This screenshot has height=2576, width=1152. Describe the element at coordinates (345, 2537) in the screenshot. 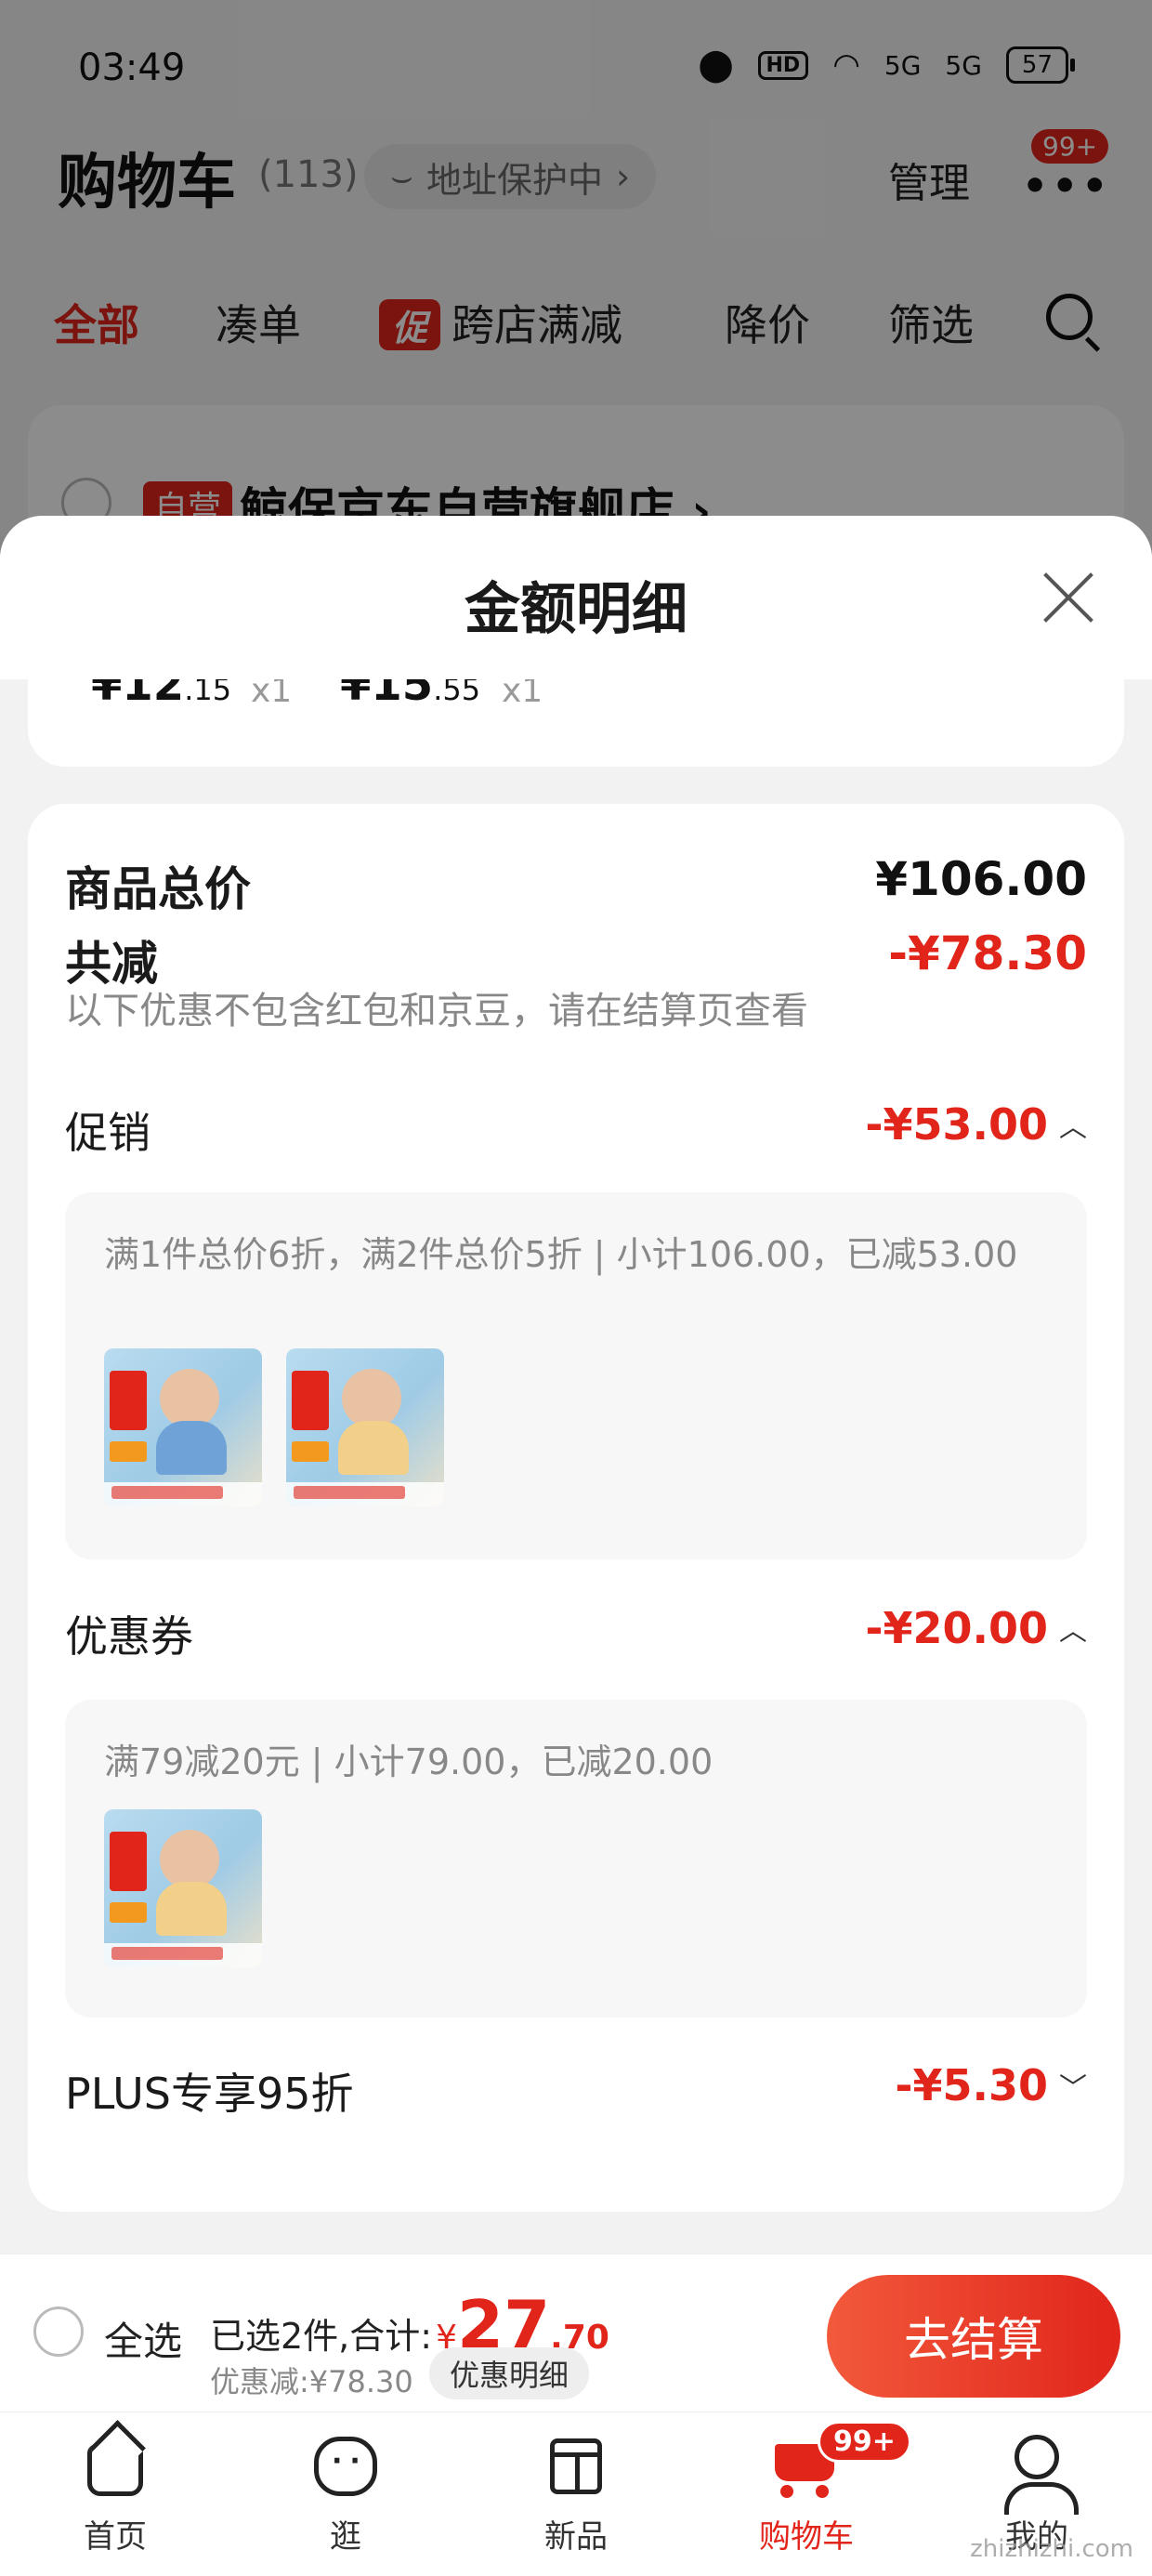

I see `tab-label: 逛` at that location.